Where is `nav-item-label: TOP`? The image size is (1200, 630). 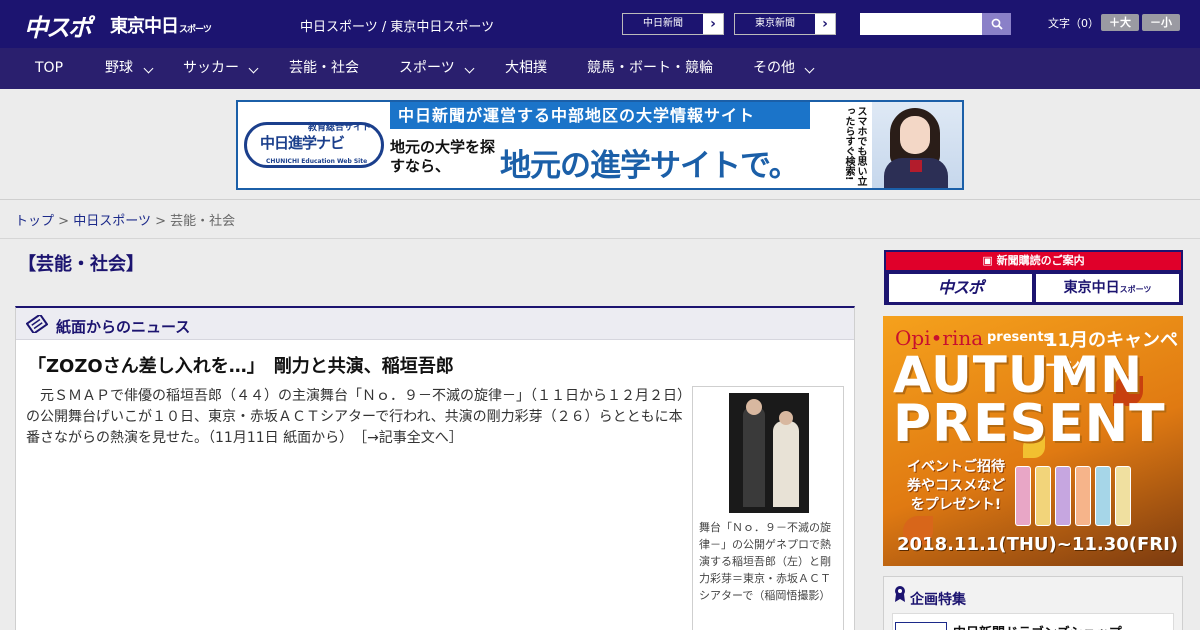
nav-item-label: TOP is located at coordinates (49, 68).